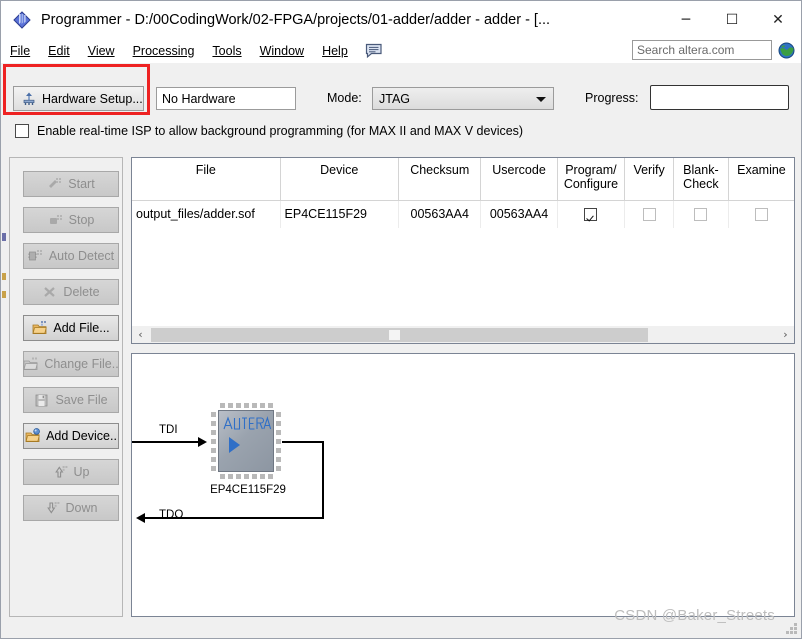 Image resolution: width=802 pixels, height=639 pixels. I want to click on chip-body, so click(246, 441).